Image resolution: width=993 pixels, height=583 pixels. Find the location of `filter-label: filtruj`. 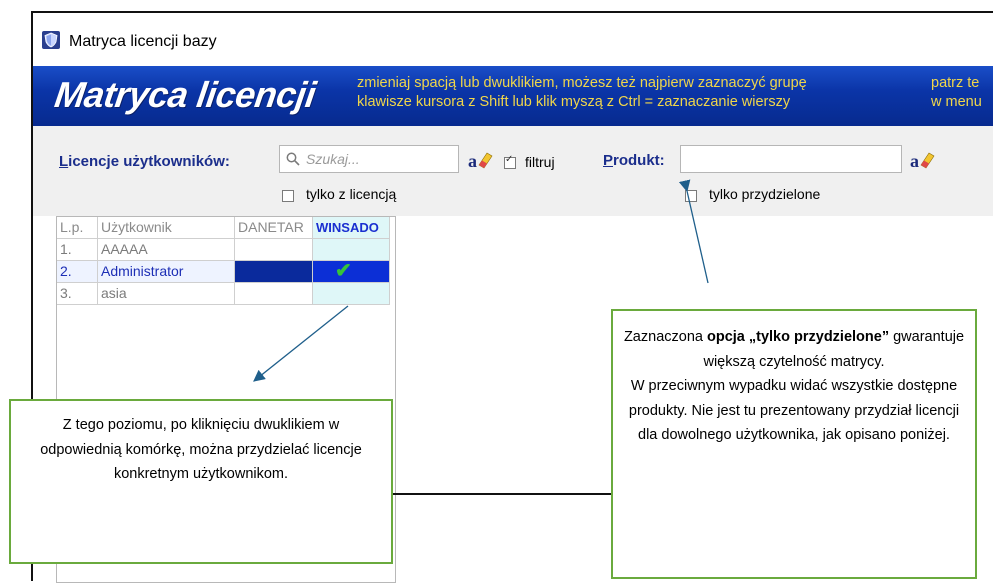

filter-label: filtruj is located at coordinates (540, 162).